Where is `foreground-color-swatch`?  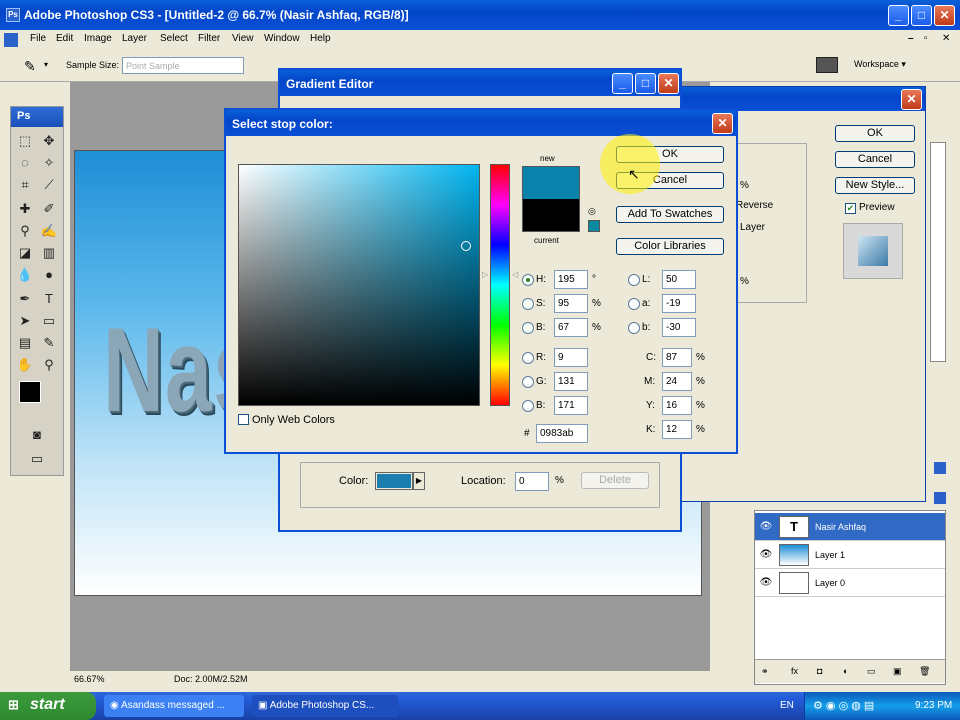
foreground-color-swatch is located at coordinates (30, 392).